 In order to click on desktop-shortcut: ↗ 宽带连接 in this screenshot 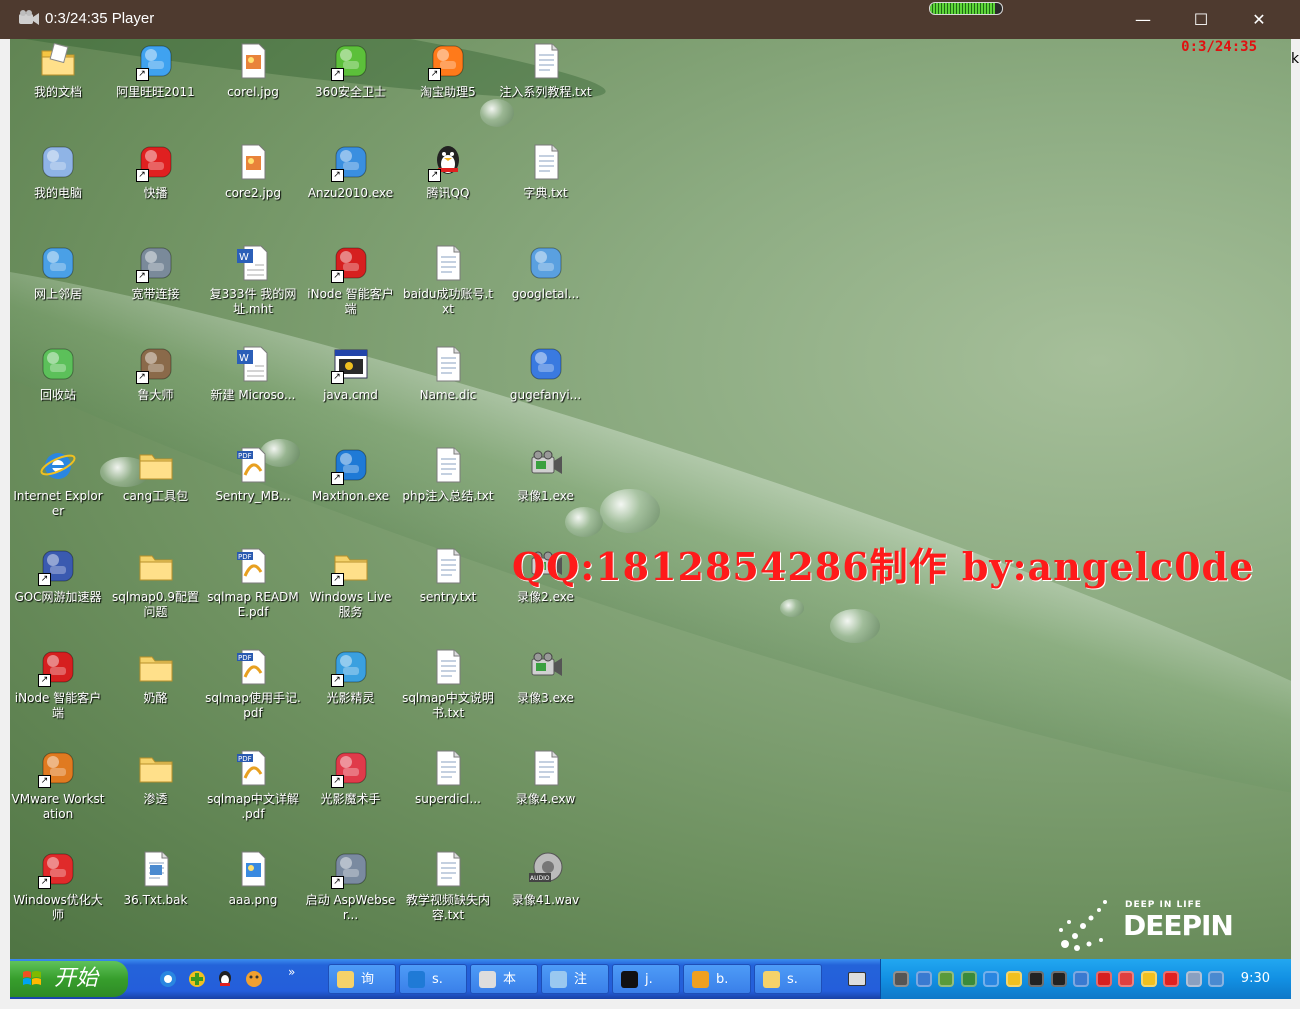, I will do `click(156, 272)`.